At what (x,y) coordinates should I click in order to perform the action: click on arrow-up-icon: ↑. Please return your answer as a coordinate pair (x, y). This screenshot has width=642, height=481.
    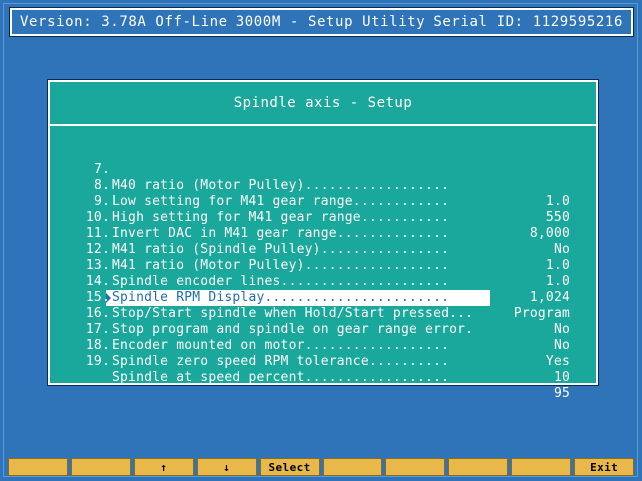
    Looking at the image, I should click on (163, 467).